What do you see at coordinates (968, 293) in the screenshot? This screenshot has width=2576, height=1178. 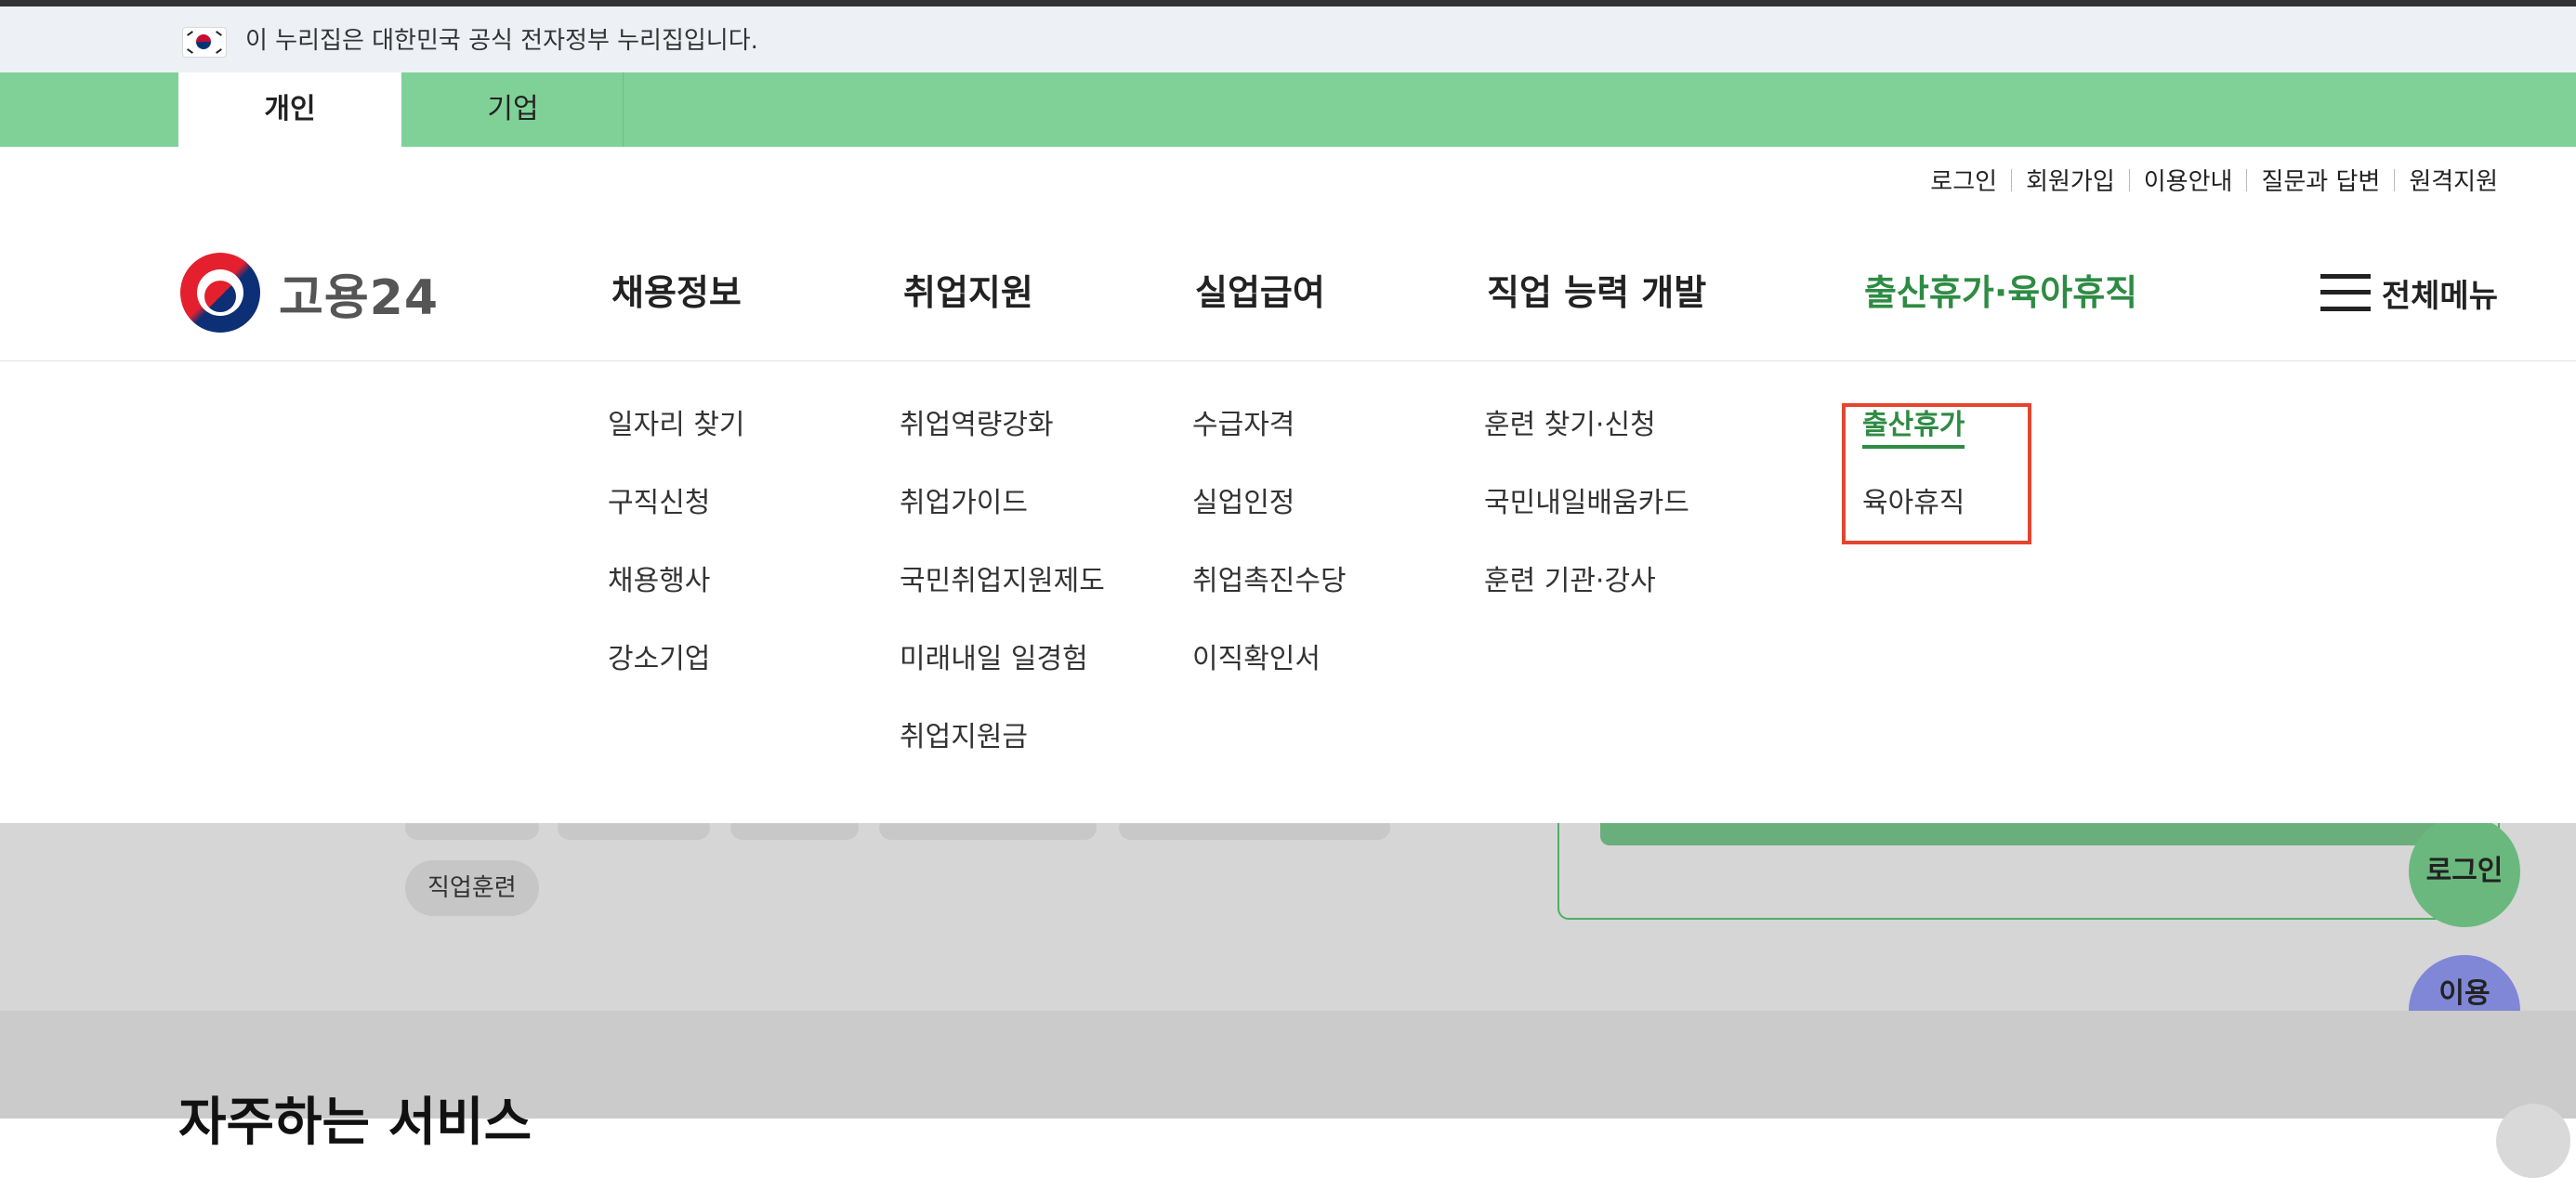 I see `nav-employment-support: 취업지원` at bounding box center [968, 293].